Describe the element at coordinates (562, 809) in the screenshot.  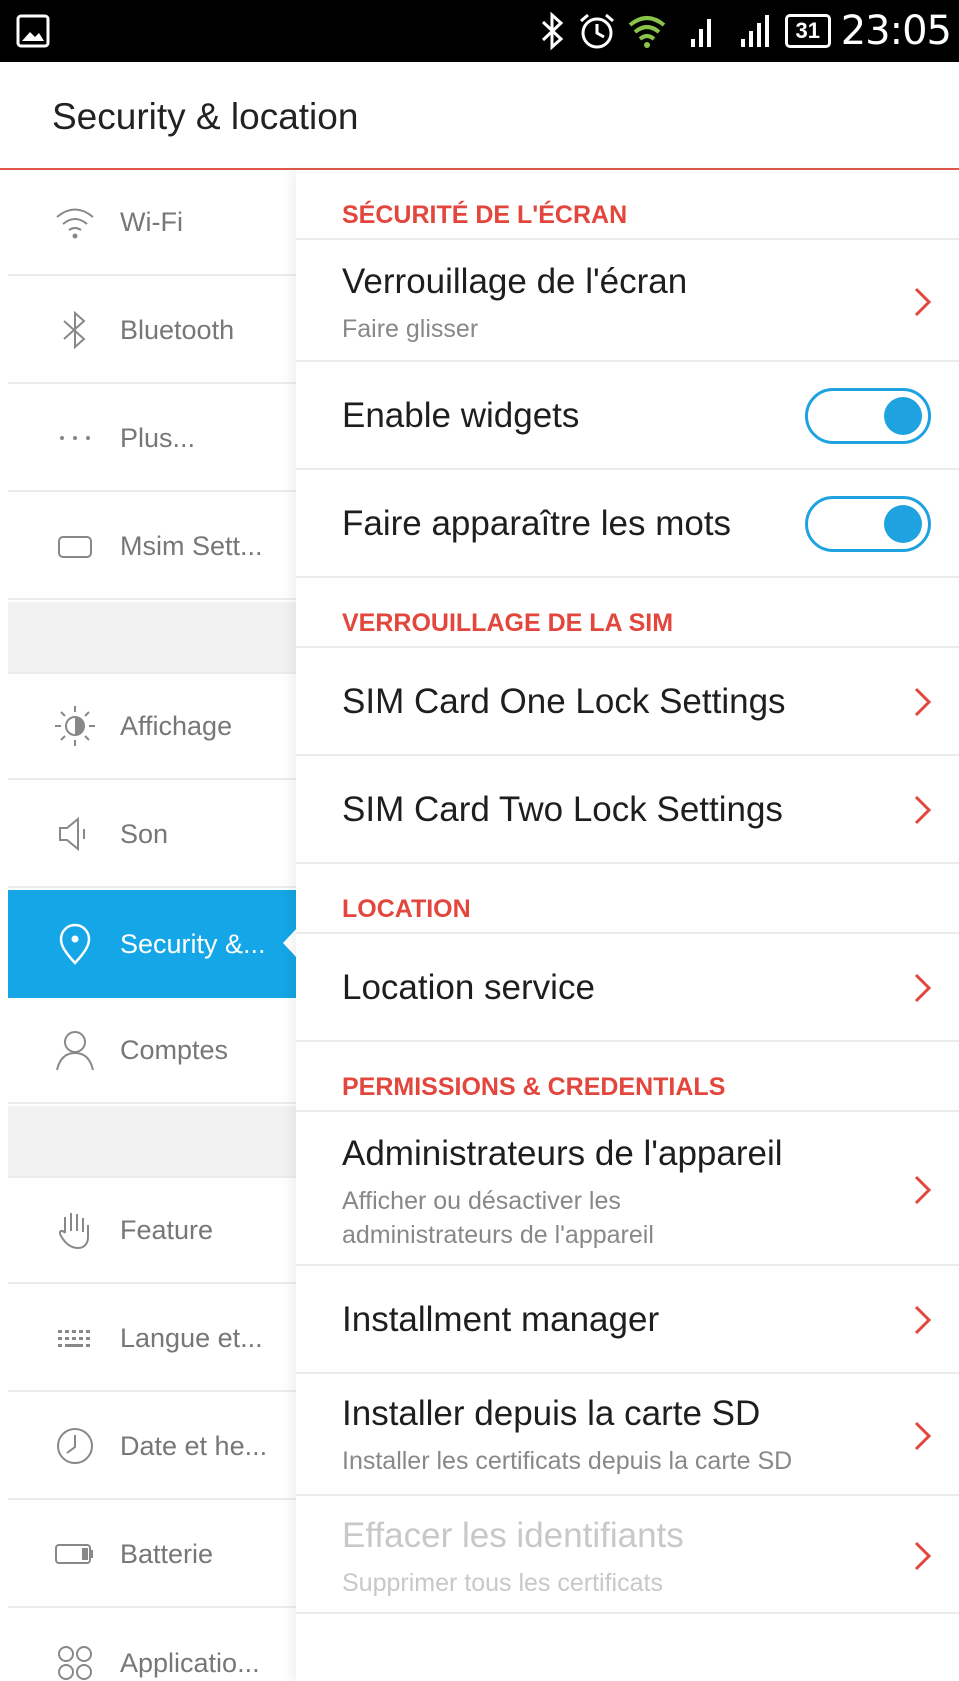
I see `row-title: SIM Card Two Lock Settings` at that location.